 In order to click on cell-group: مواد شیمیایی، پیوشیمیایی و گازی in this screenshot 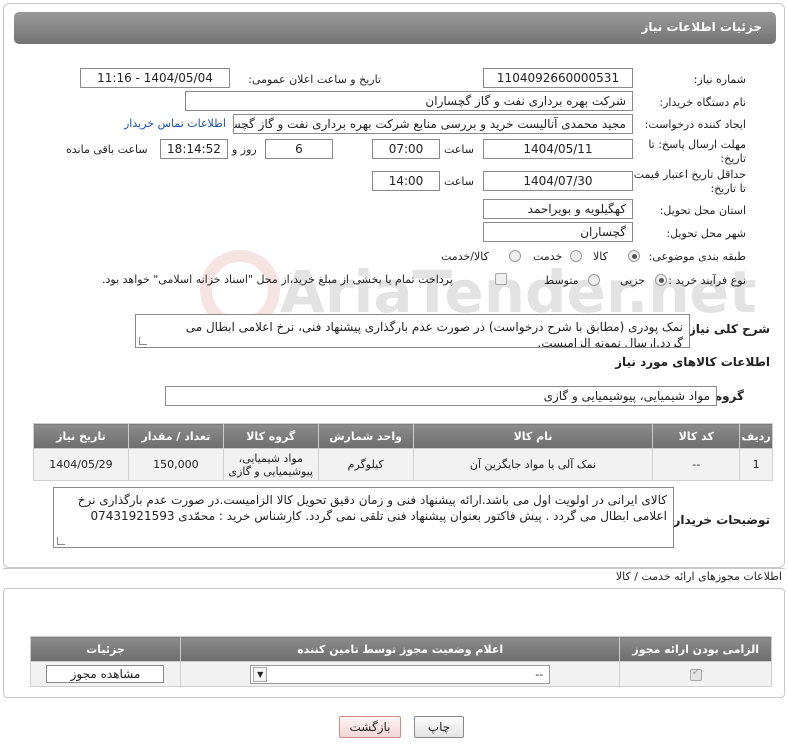, I will do `click(270, 464)`.